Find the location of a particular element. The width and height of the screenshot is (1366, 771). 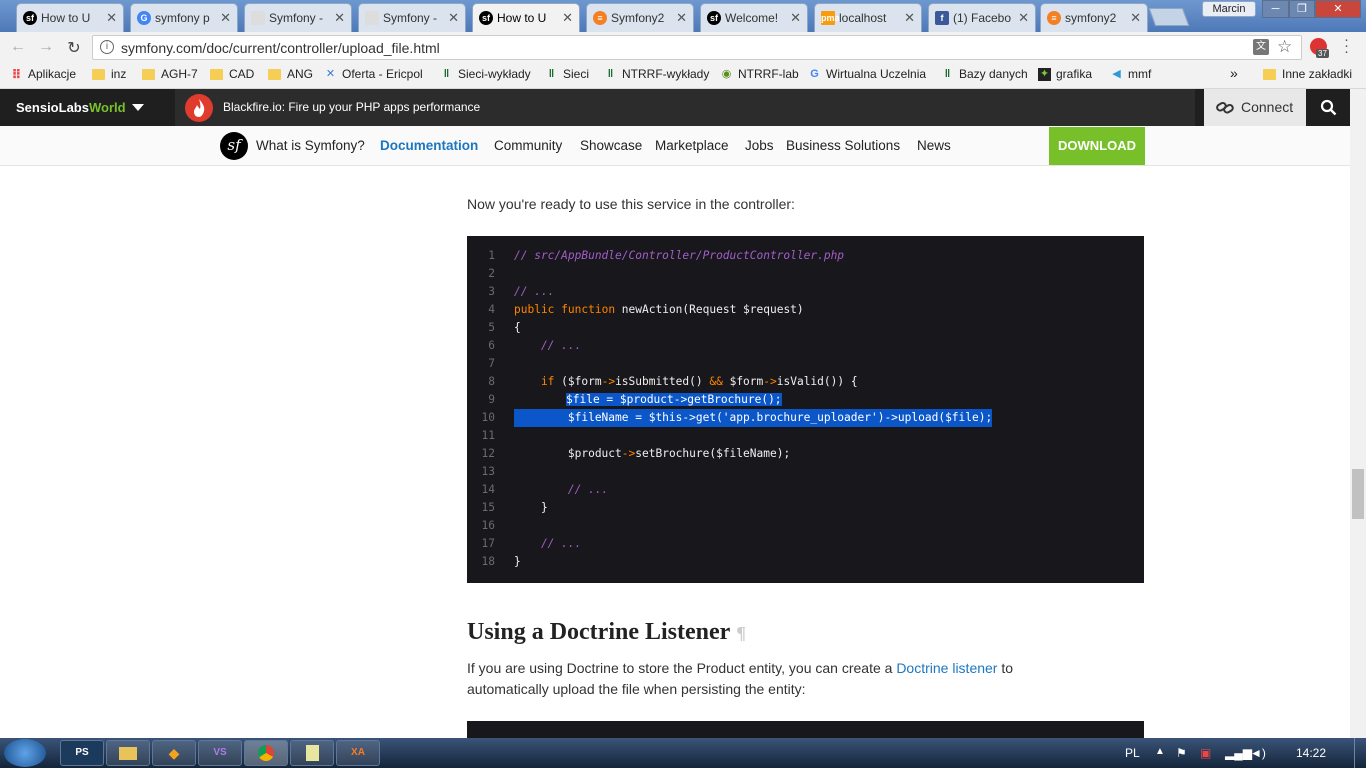

star-icon: ☆ is located at coordinates (1284, 47).